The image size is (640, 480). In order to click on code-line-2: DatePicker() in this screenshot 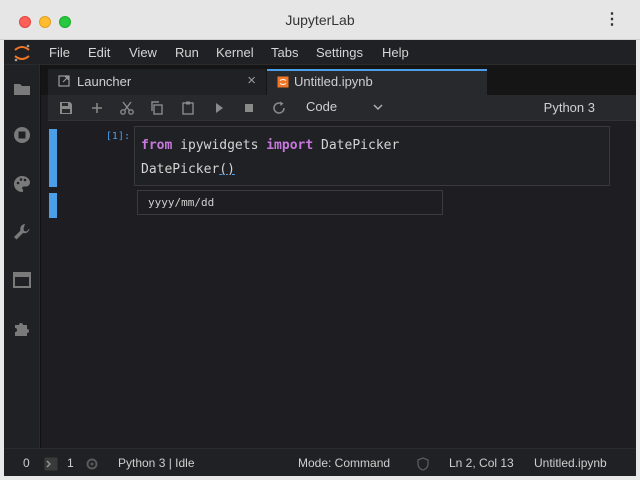, I will do `click(188, 169)`.